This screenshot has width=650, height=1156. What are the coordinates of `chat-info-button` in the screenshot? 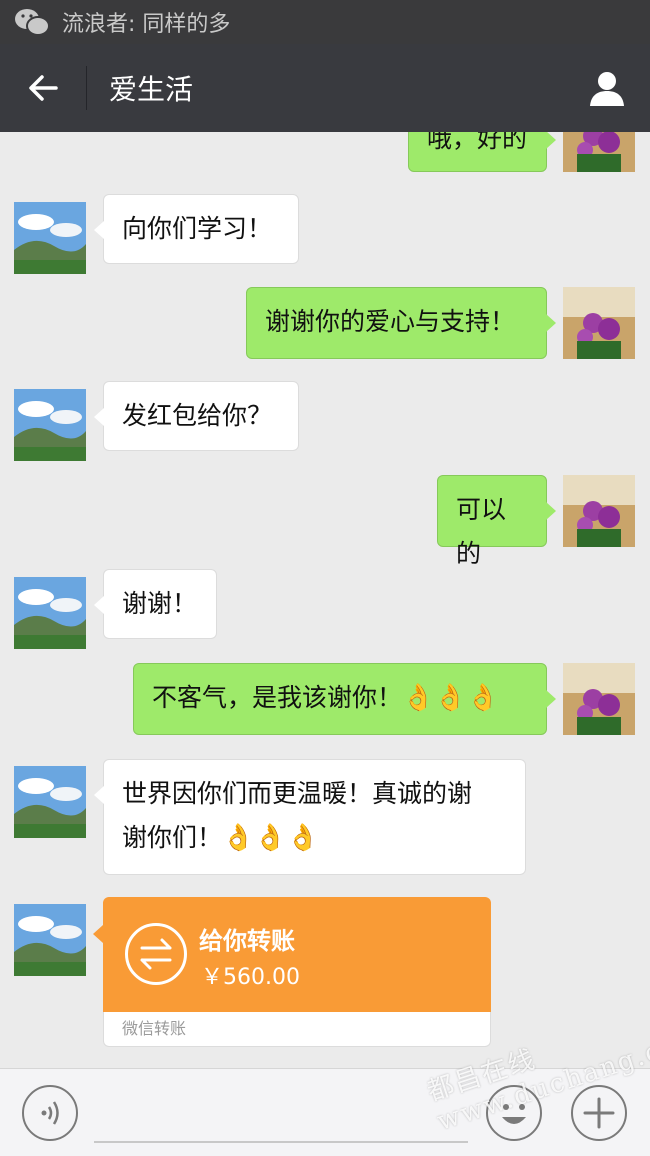 It's located at (607, 88).